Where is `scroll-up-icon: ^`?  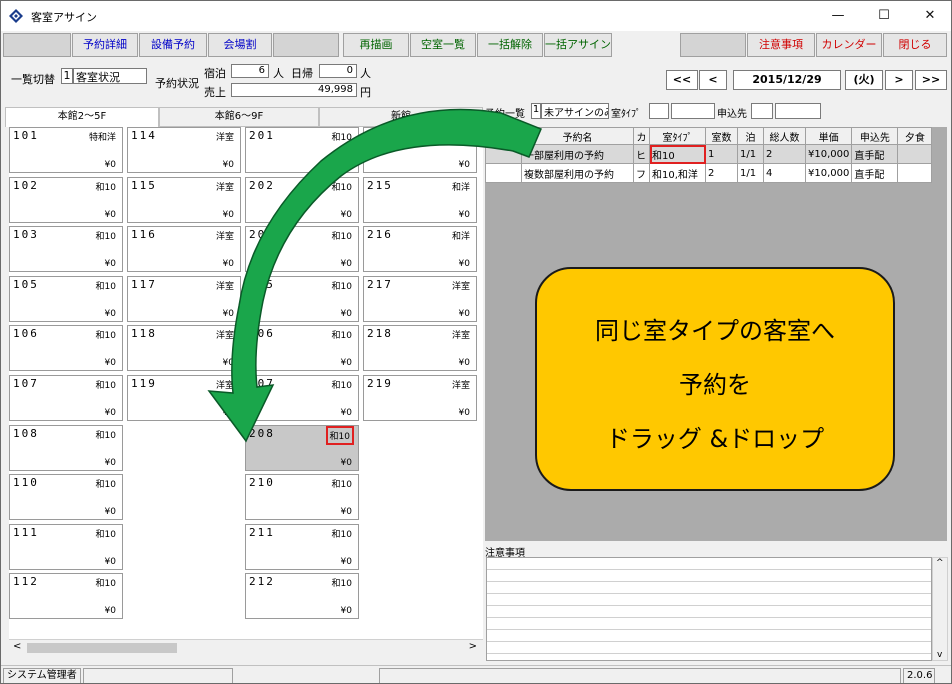 scroll-up-icon: ^ is located at coordinates (940, 563).